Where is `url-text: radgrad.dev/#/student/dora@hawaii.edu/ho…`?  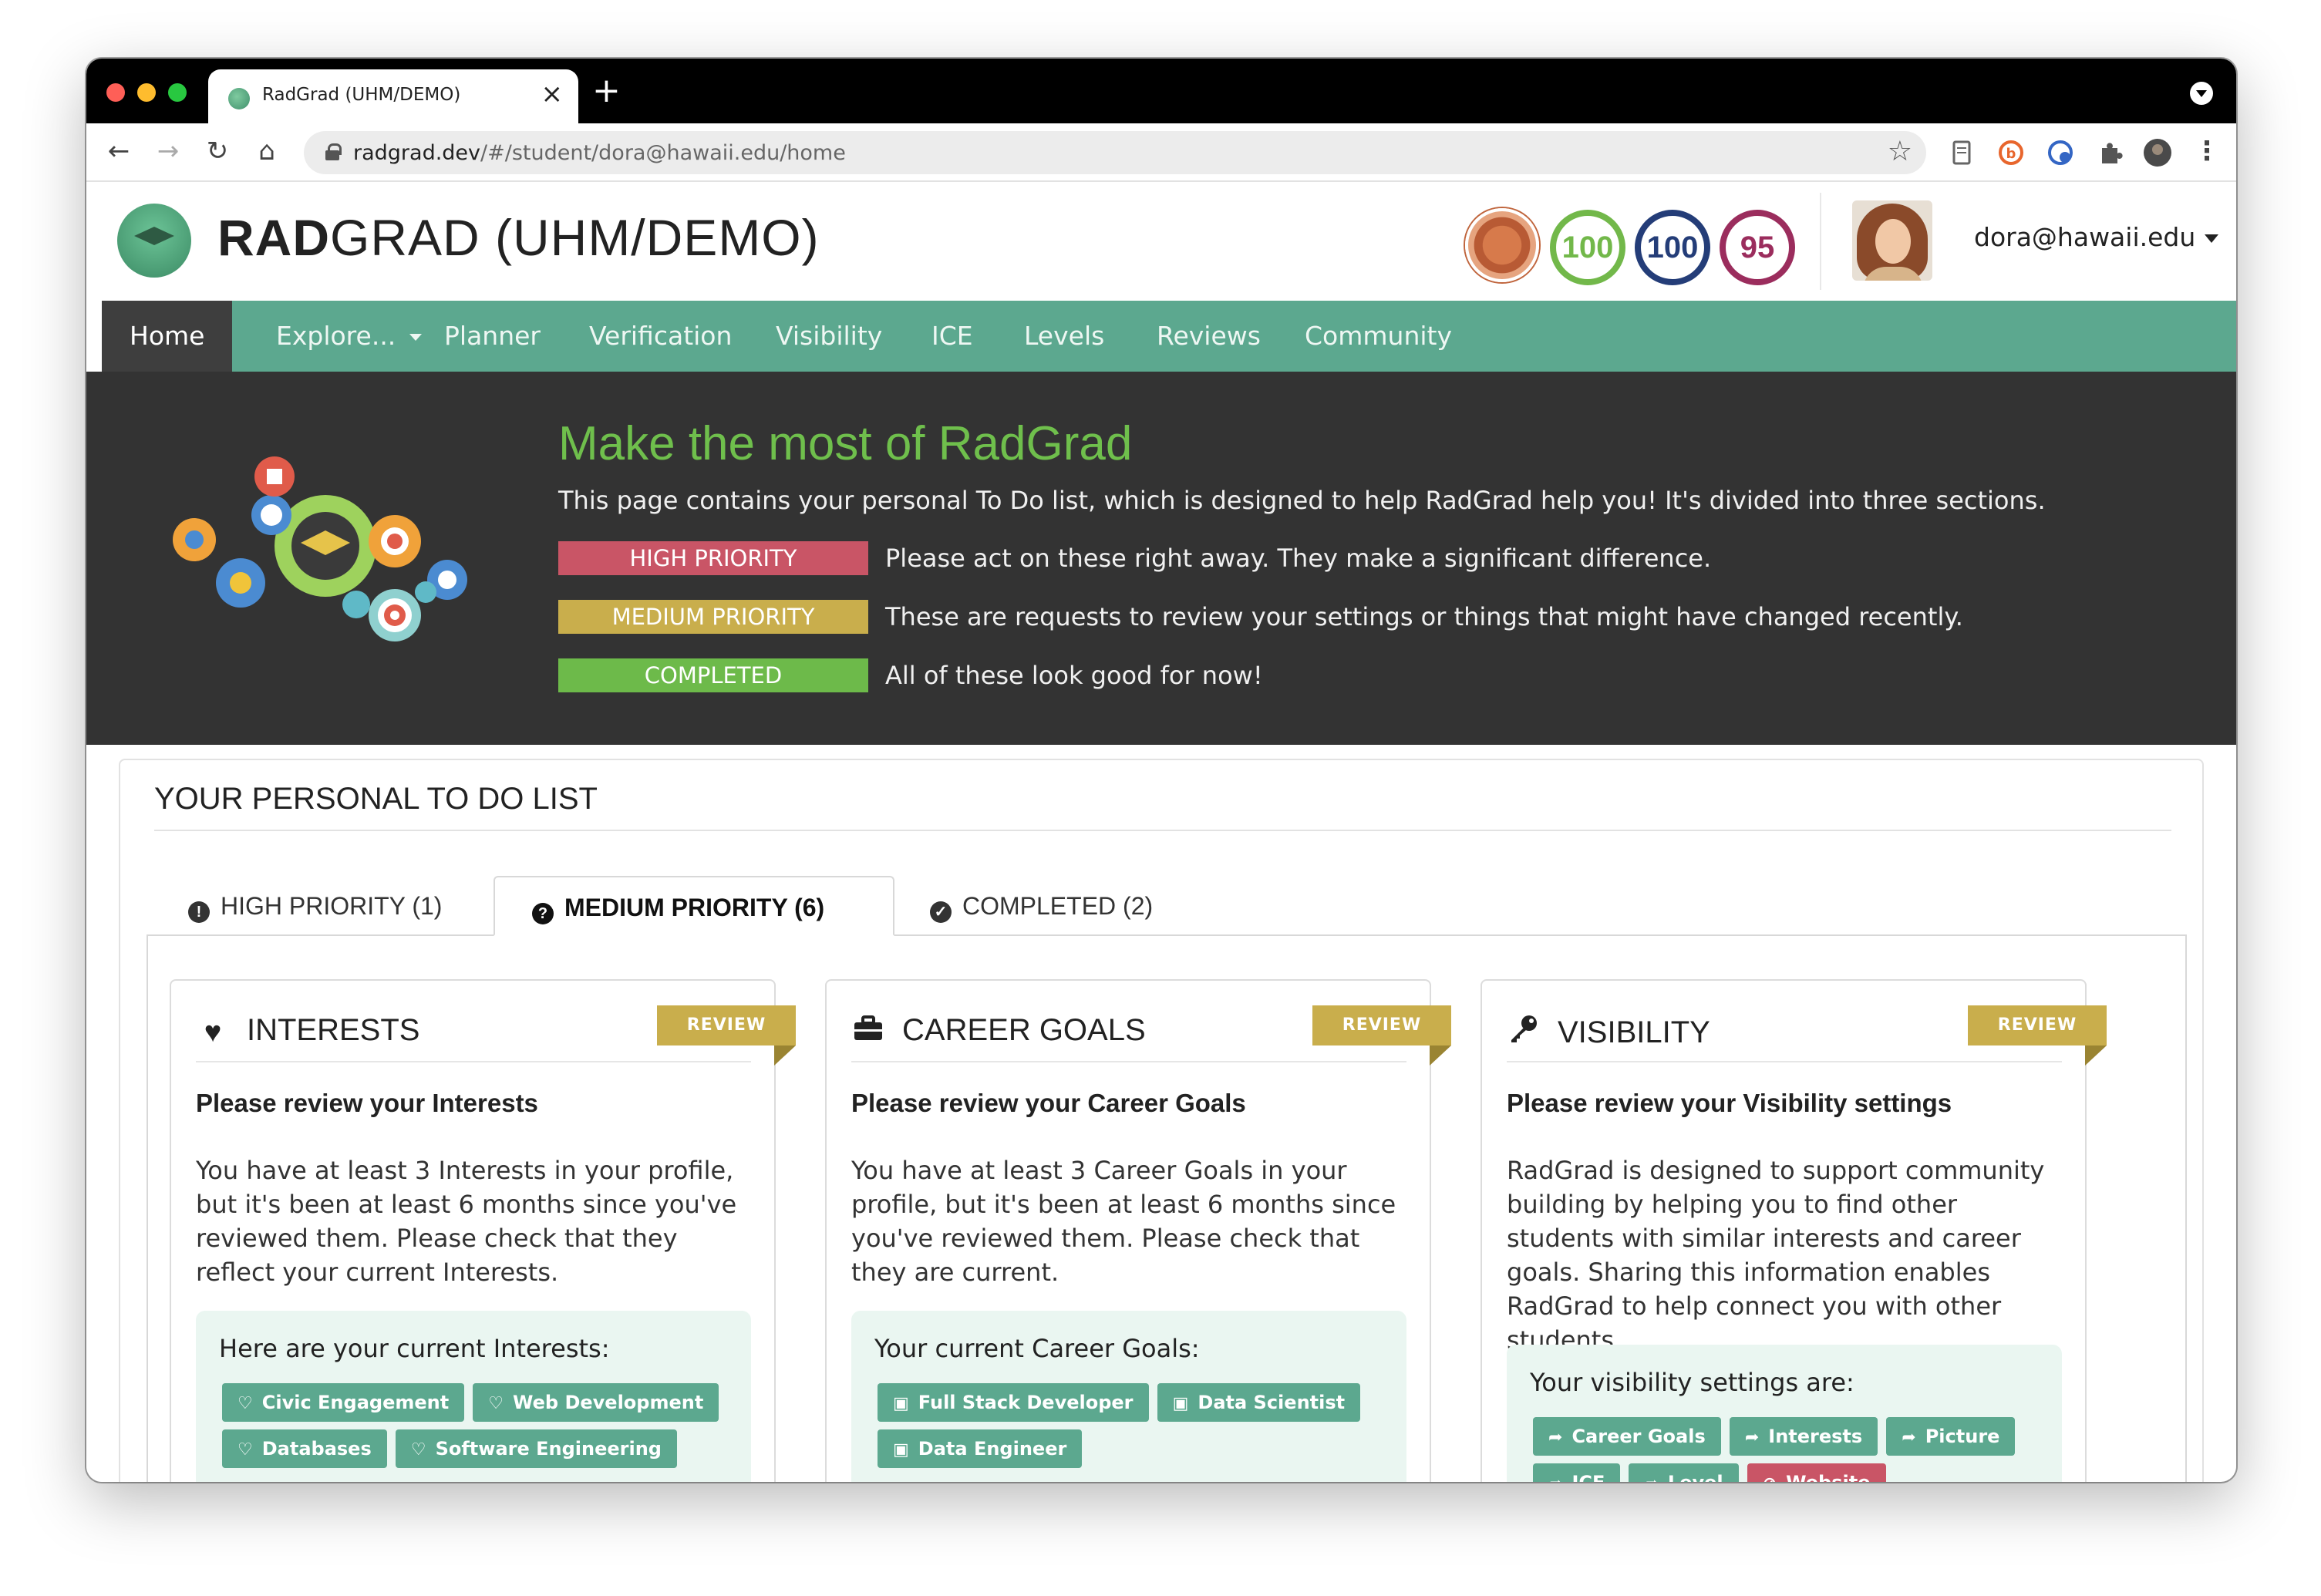 url-text: radgrad.dev/#/student/dora@hawaii.edu/ho… is located at coordinates (600, 153).